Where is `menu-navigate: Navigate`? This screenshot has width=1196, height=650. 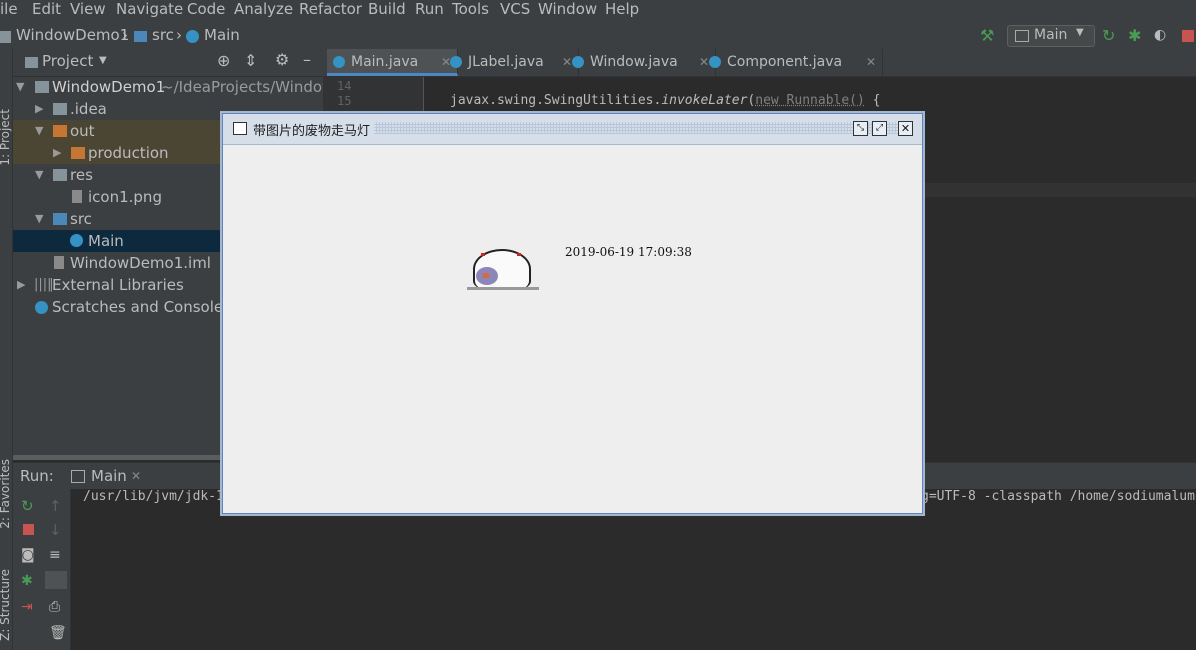
menu-navigate: Navigate is located at coordinates (149, 9).